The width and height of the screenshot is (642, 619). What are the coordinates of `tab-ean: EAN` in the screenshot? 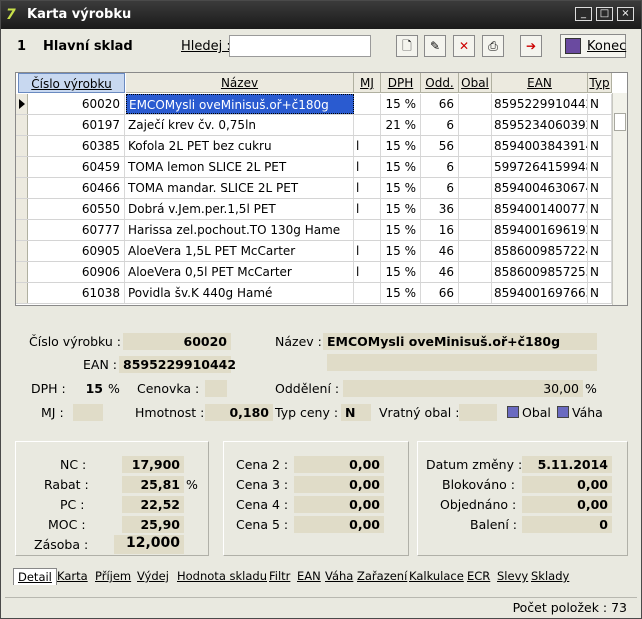 It's located at (309, 576).